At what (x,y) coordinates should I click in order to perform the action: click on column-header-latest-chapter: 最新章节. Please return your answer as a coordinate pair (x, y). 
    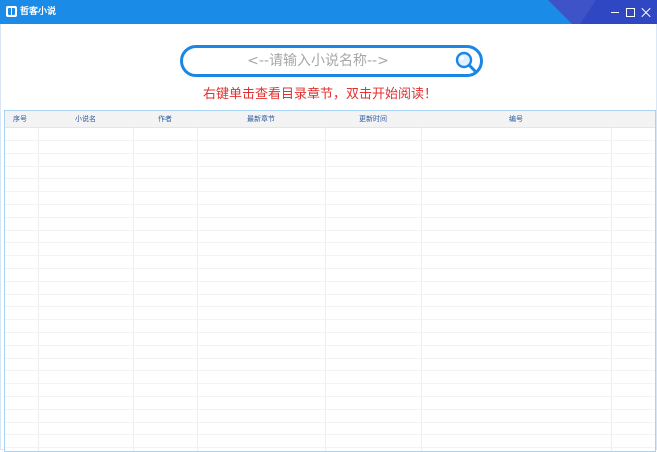
    Looking at the image, I should click on (261, 119).